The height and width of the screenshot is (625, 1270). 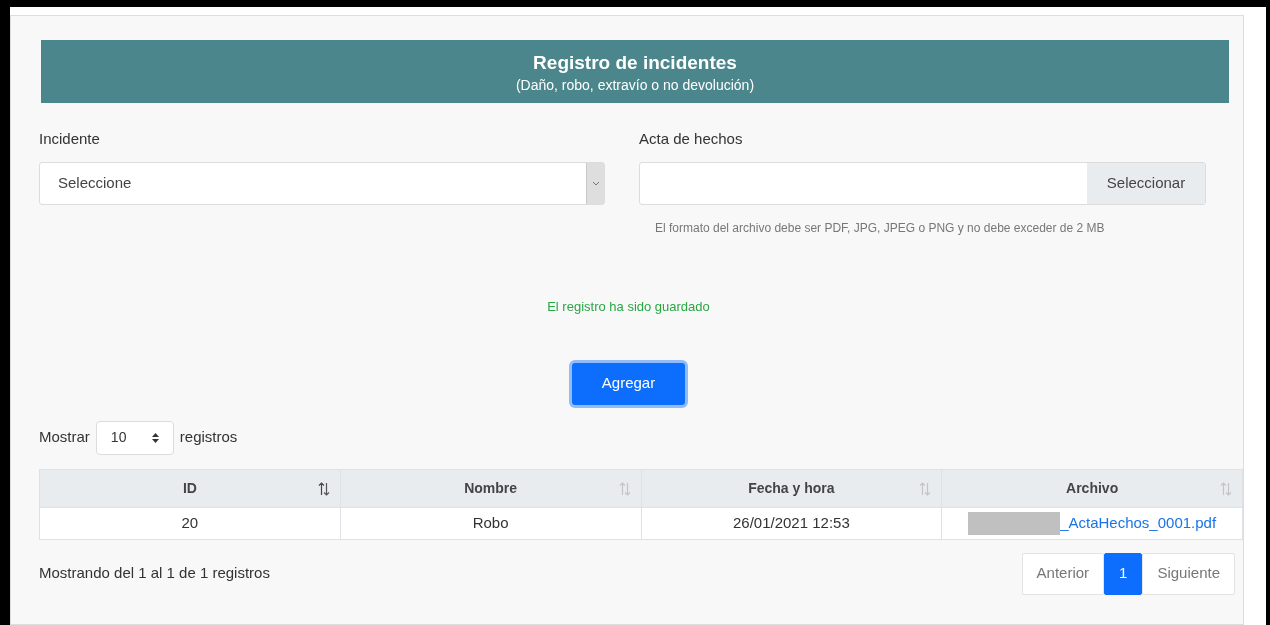 What do you see at coordinates (1138, 523) in the screenshot?
I see `file-link: _ActaHechos_0001.pdf` at bounding box center [1138, 523].